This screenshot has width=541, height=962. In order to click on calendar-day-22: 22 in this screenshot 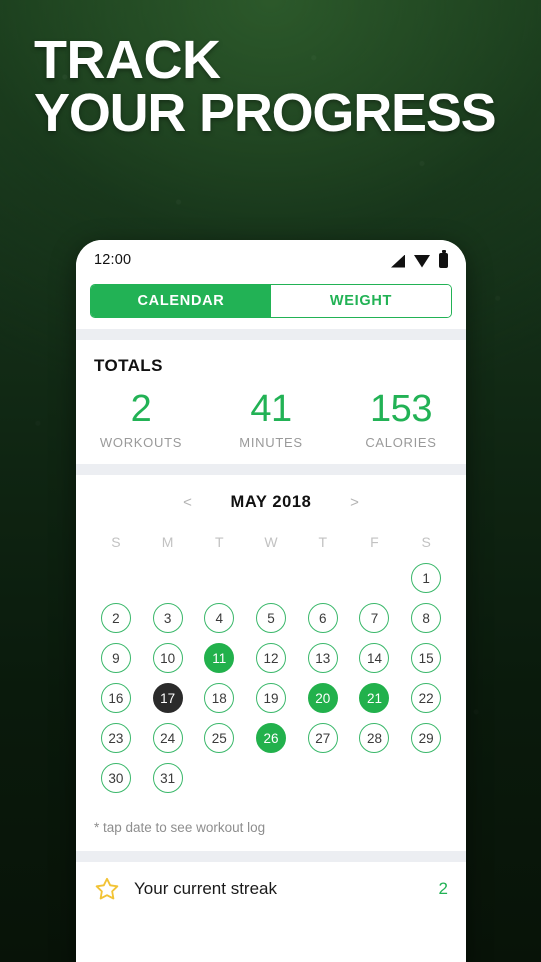, I will do `click(426, 698)`.